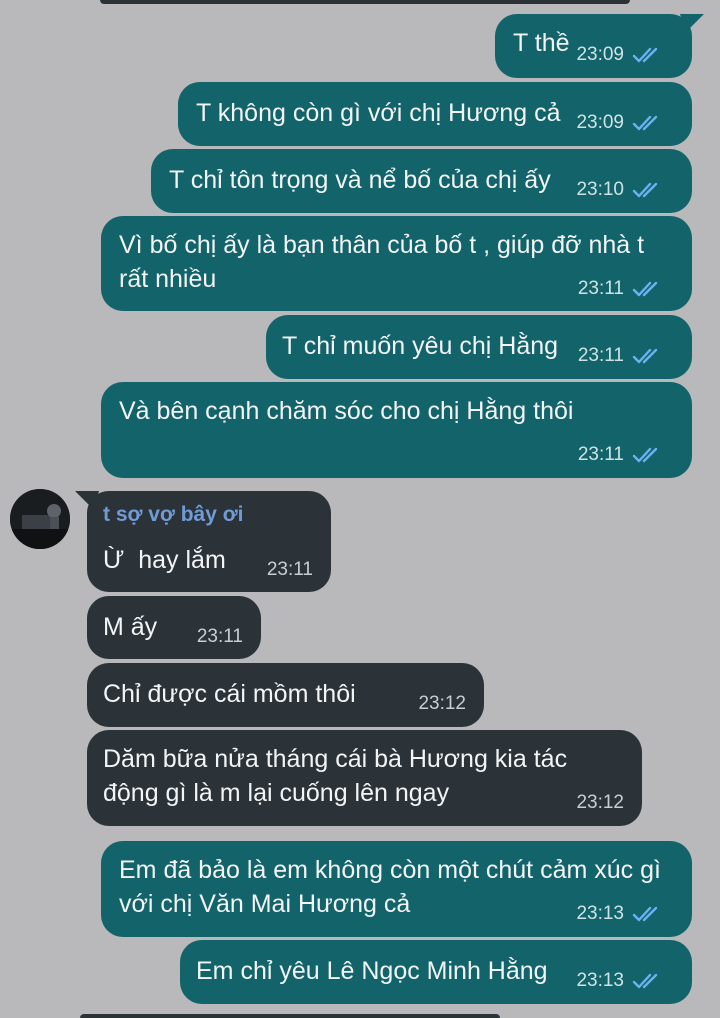  I want to click on sender-name: t sợ vợ bây ơi, so click(173, 515).